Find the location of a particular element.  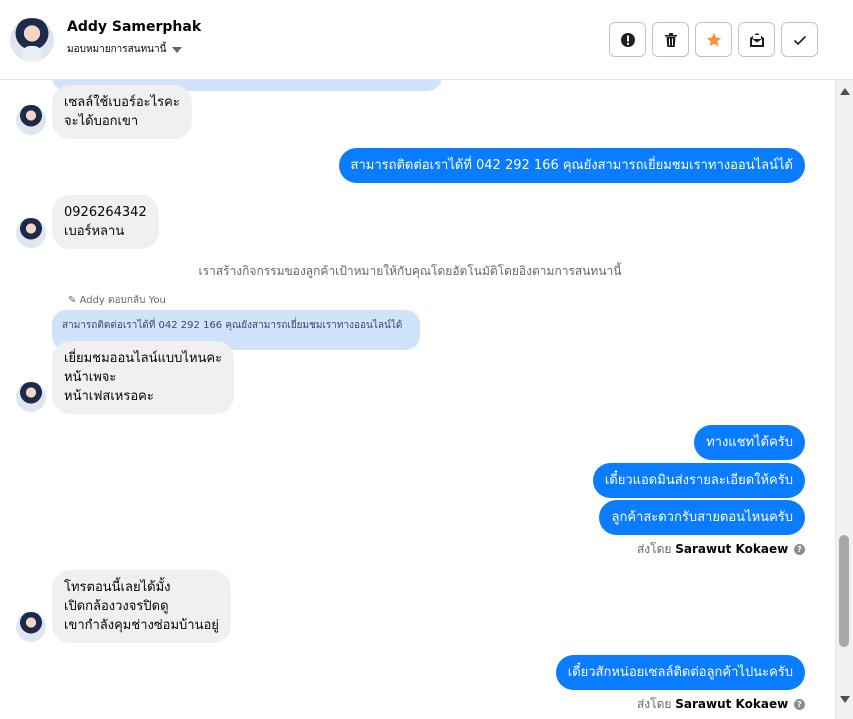

assign-conversation-dropdown: มอบหมายการสนทนานี้ is located at coordinates (125, 49).